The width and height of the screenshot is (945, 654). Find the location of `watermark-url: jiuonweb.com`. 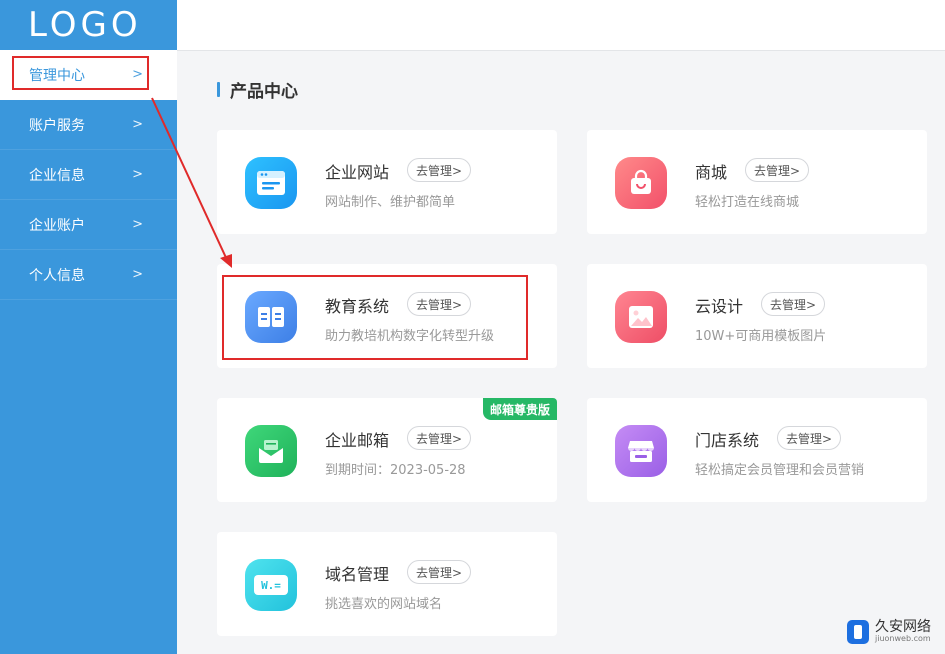

watermark-url: jiuonweb.com is located at coordinates (903, 639).